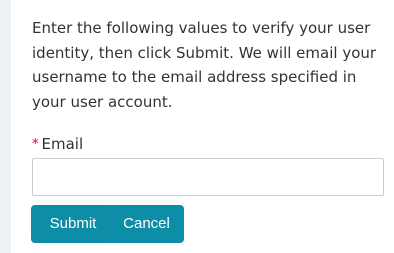 The width and height of the screenshot is (394, 253). I want to click on cancel-button: Cancel, so click(146, 224).